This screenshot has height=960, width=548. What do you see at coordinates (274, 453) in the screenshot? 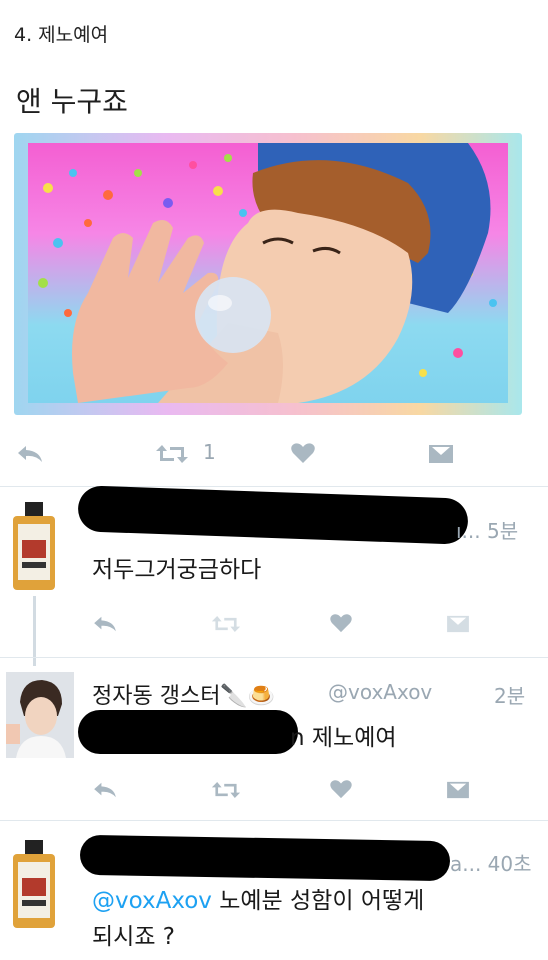
I see `tweet-action-bar: 1` at bounding box center [274, 453].